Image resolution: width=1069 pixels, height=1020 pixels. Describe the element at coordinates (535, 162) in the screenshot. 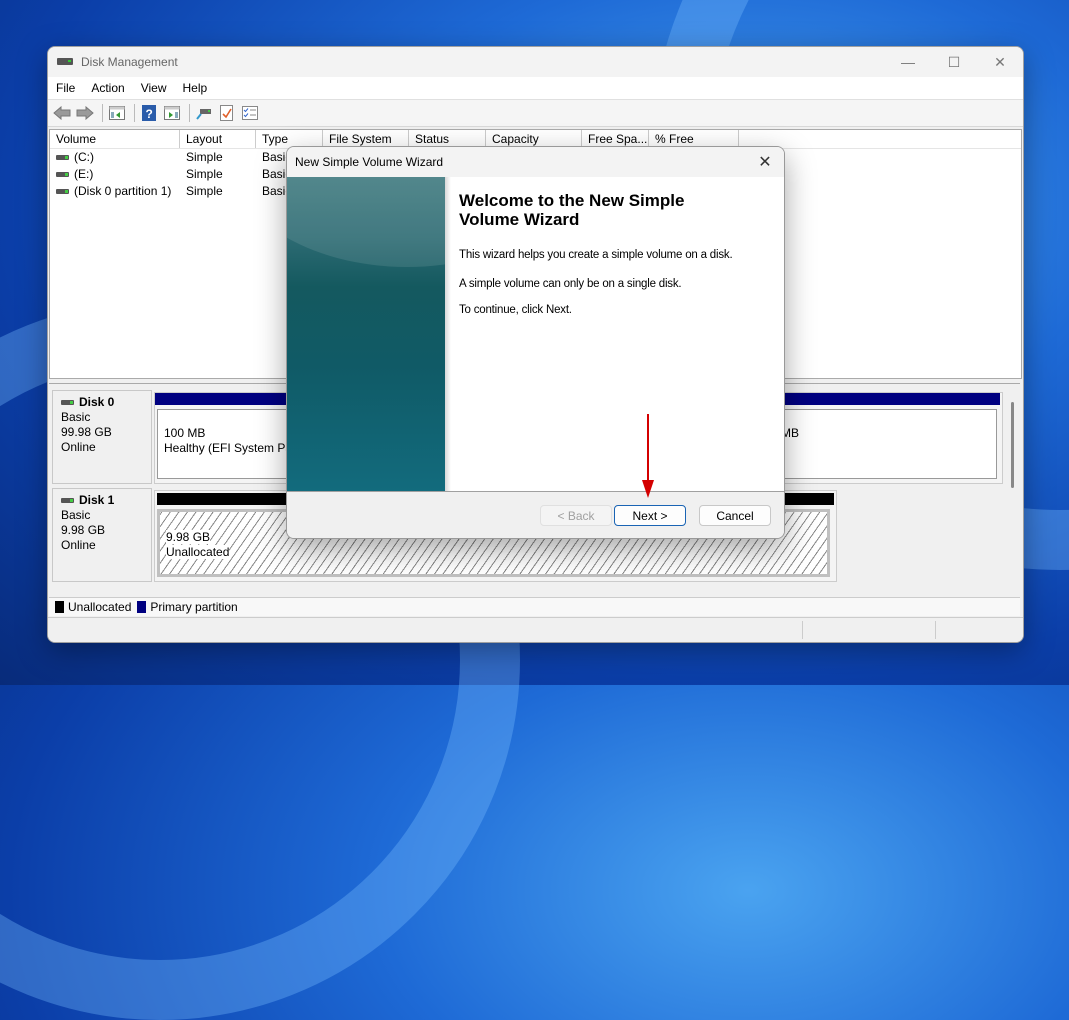

I see `dialog-title-bar: New Simple Volume Wizard ✕` at that location.